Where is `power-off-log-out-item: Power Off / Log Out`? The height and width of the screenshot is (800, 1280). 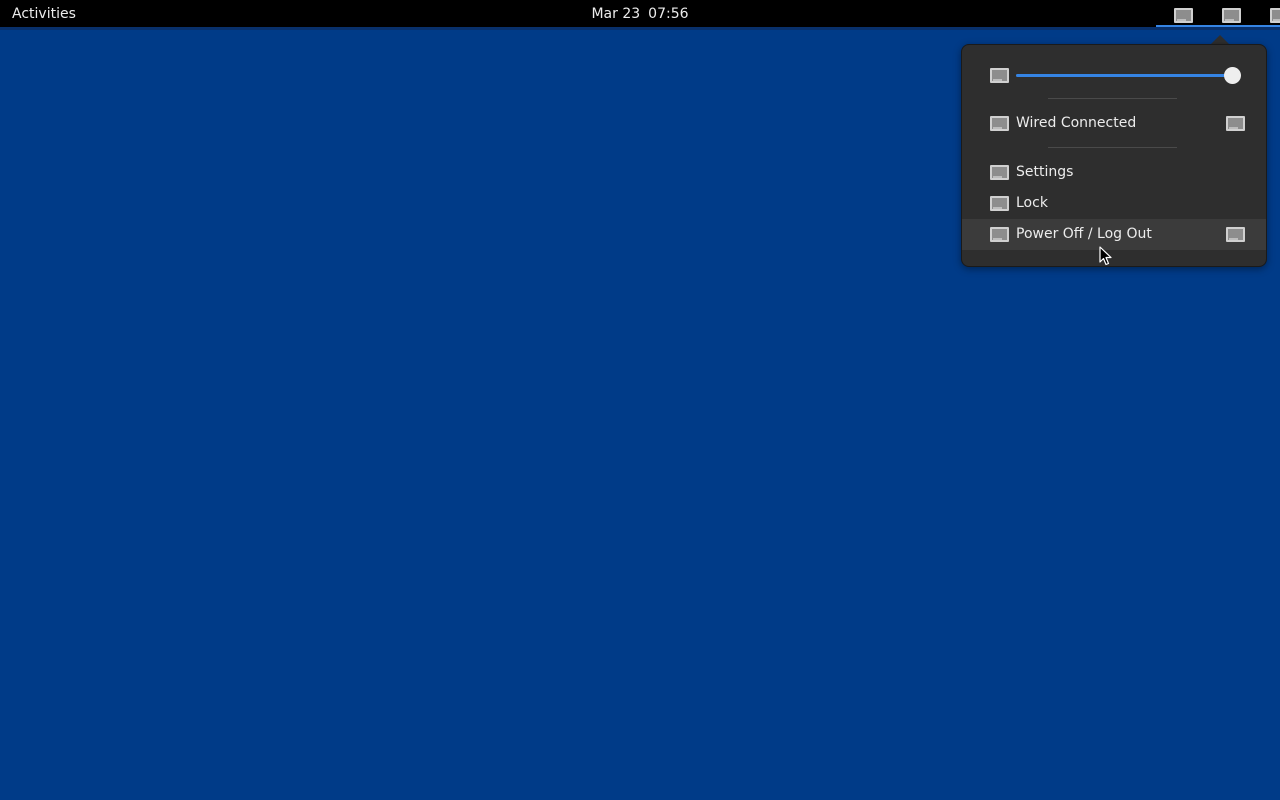
power-off-log-out-item: Power Off / Log Out is located at coordinates (1114, 234).